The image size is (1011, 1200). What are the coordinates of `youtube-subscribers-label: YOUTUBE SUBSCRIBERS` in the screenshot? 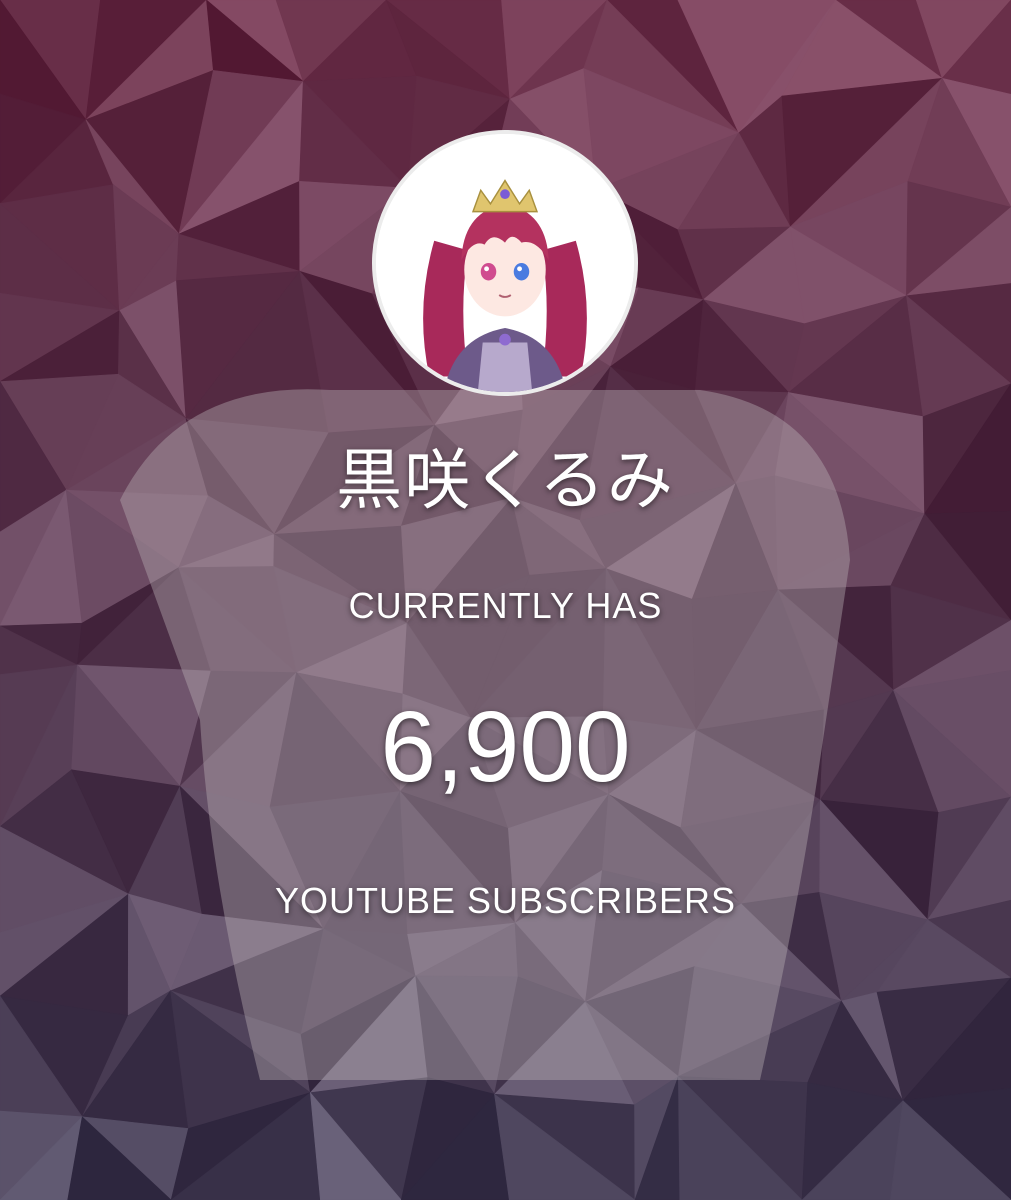 It's located at (505, 900).